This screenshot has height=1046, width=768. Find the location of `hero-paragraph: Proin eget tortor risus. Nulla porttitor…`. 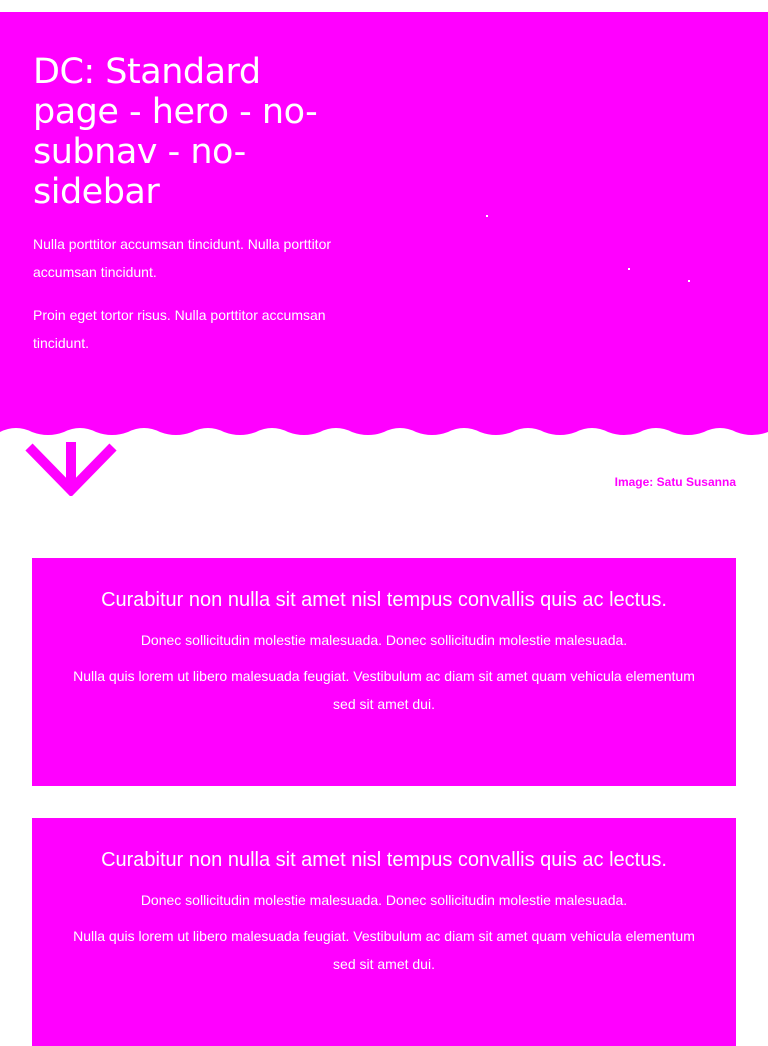

hero-paragraph: Proin eget tortor risus. Nulla porttitor… is located at coordinates (179, 329).